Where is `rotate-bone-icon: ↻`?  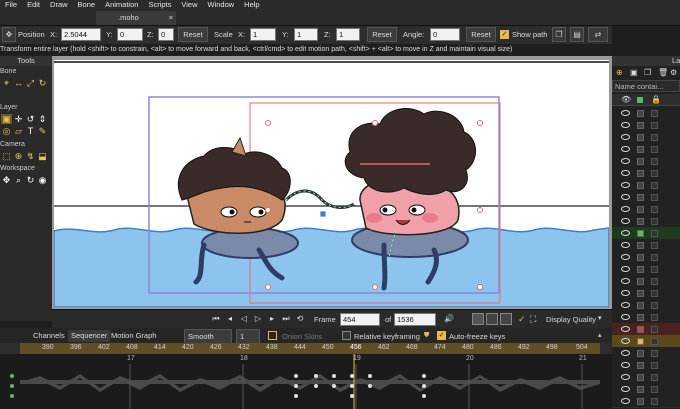
rotate-bone-icon: ↻ is located at coordinates (42, 83).